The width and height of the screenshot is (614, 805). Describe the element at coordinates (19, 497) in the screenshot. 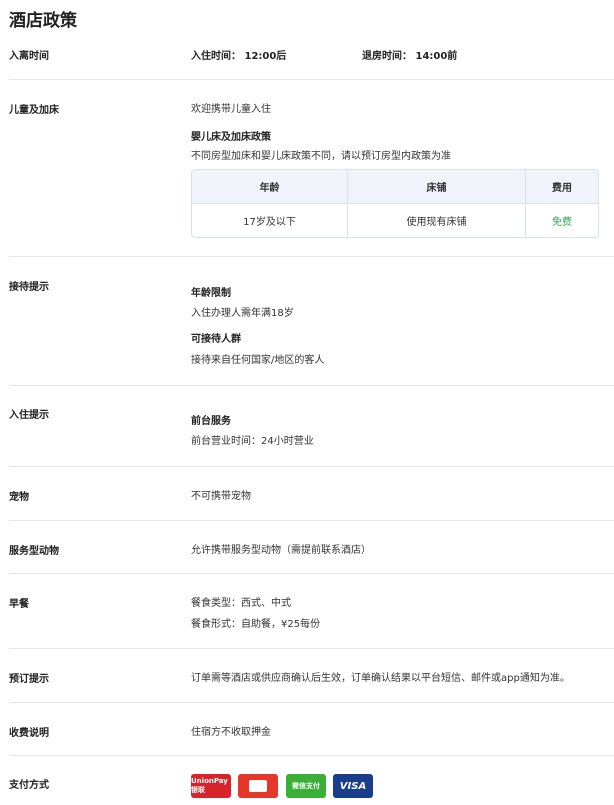

I see `section-label: 宠物` at that location.